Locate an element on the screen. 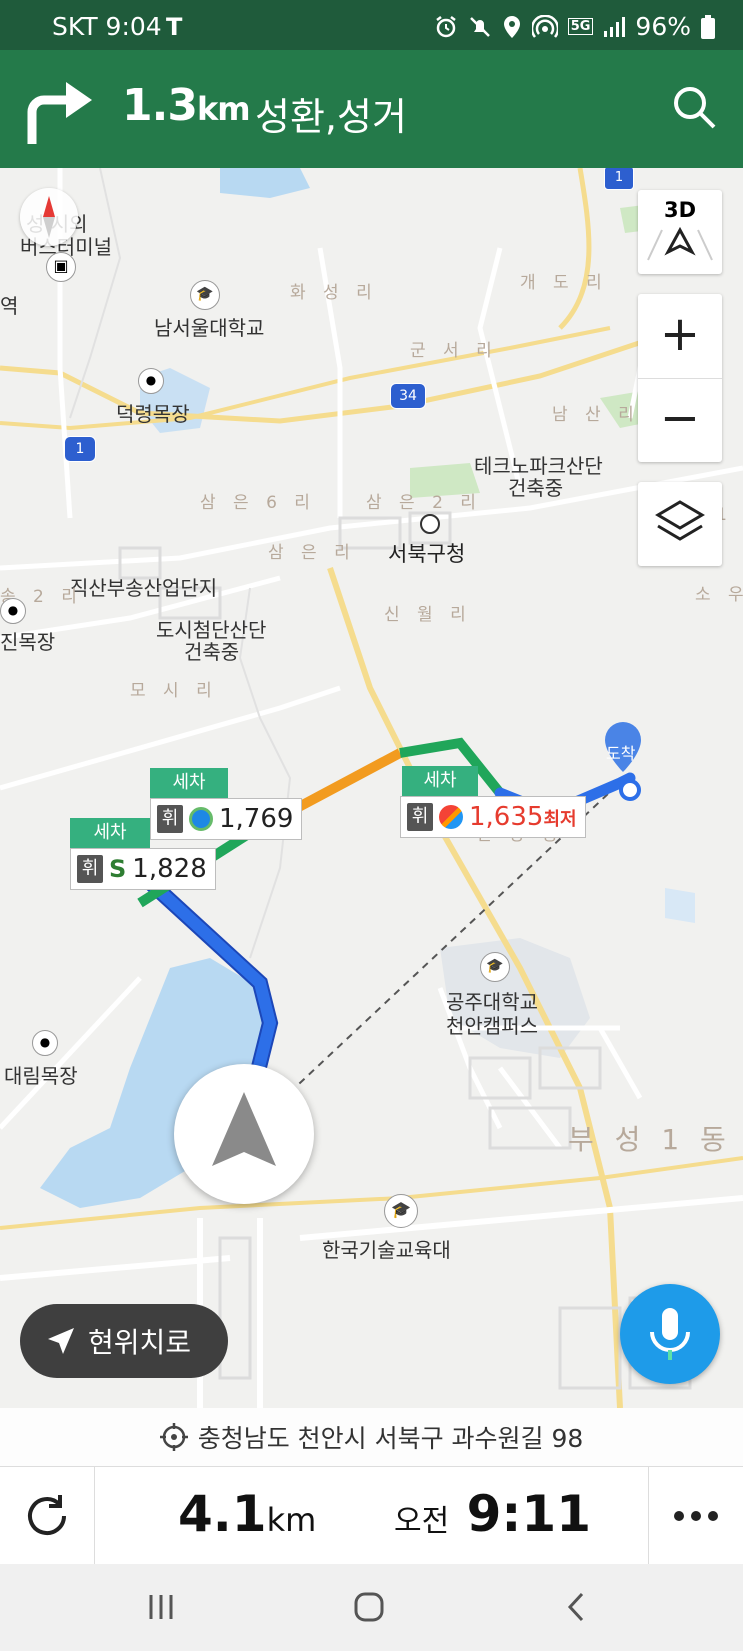 The image size is (743, 1651). system-navigation-bar is located at coordinates (371, 1607).